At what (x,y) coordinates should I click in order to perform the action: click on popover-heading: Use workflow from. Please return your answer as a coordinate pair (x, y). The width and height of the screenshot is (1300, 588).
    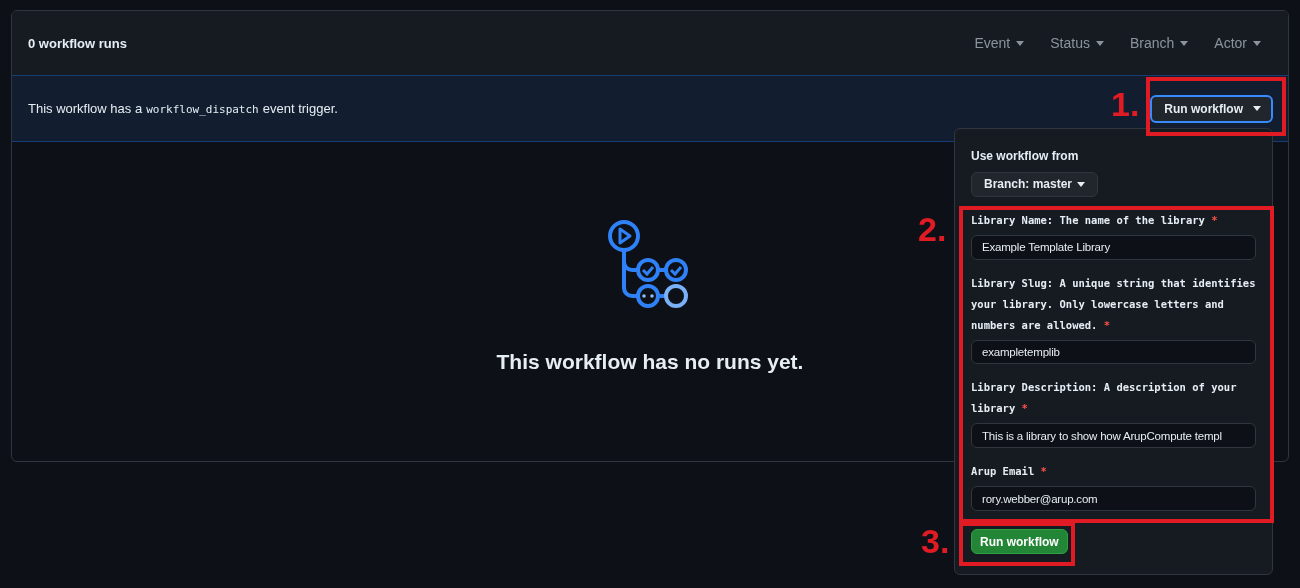
    Looking at the image, I should click on (1025, 156).